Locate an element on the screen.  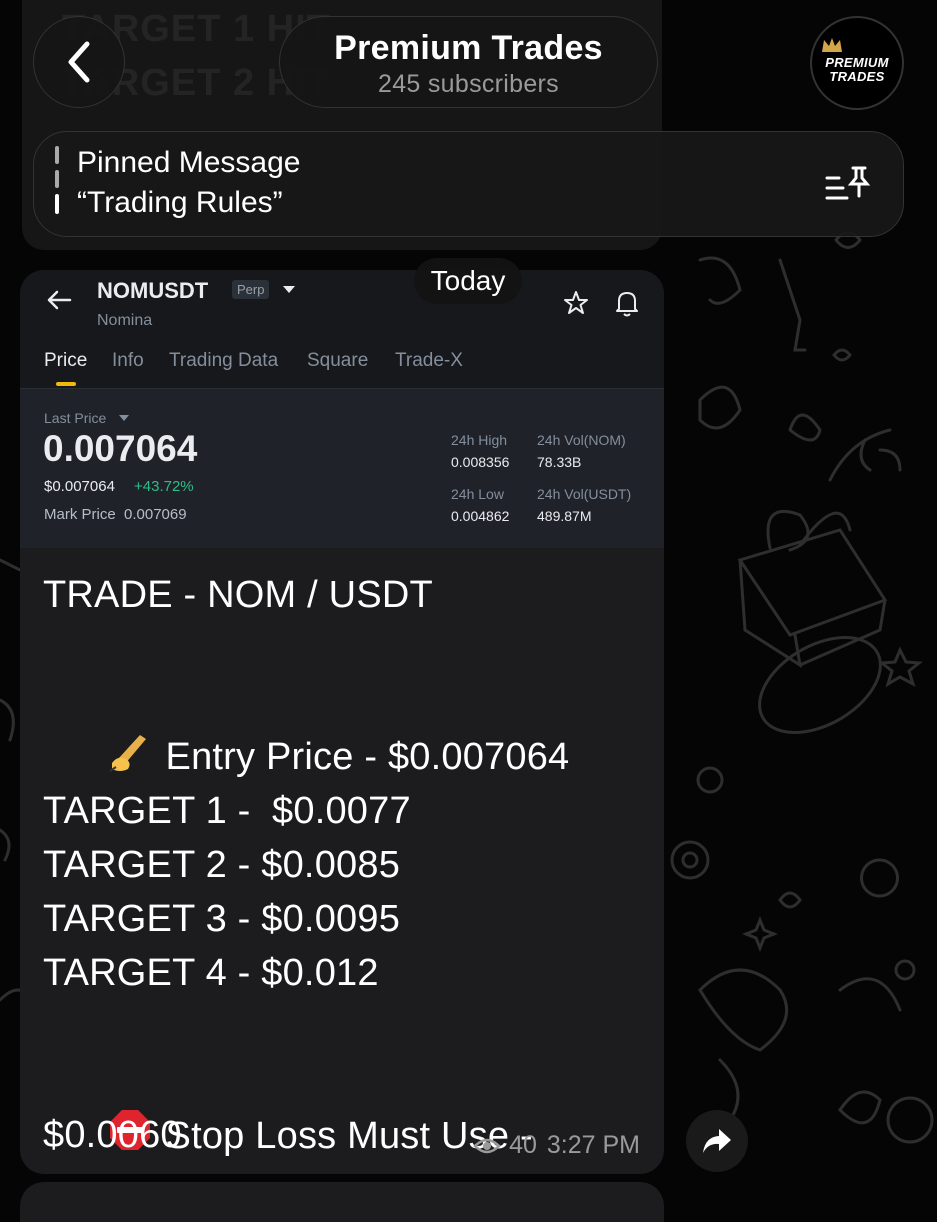
bell-icon is located at coordinates (627, 304).